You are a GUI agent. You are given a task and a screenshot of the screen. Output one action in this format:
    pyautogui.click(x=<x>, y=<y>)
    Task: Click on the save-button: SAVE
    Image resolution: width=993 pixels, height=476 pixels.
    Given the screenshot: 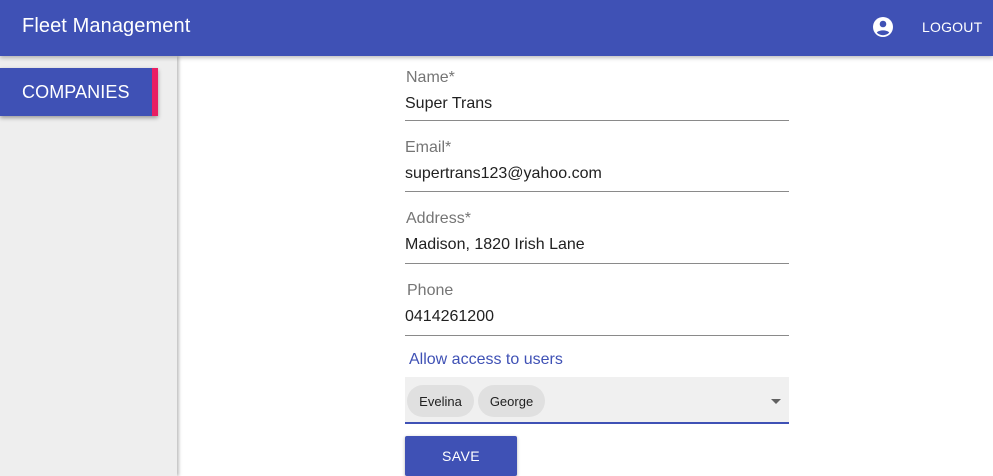 What is the action you would take?
    pyautogui.click(x=461, y=456)
    